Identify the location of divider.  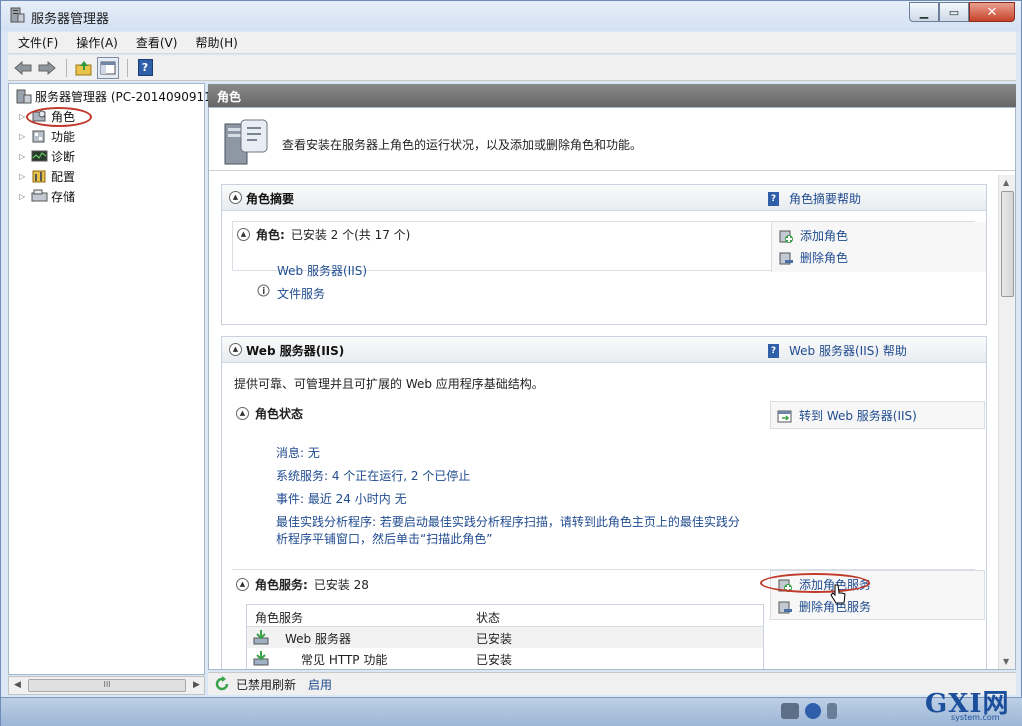
(612, 170).